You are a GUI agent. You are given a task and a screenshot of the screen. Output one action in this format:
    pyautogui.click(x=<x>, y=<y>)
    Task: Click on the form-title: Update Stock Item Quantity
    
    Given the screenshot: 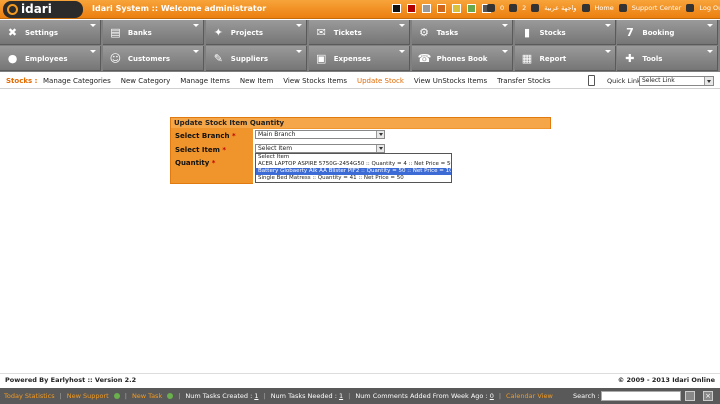 What is the action you would take?
    pyautogui.click(x=360, y=123)
    